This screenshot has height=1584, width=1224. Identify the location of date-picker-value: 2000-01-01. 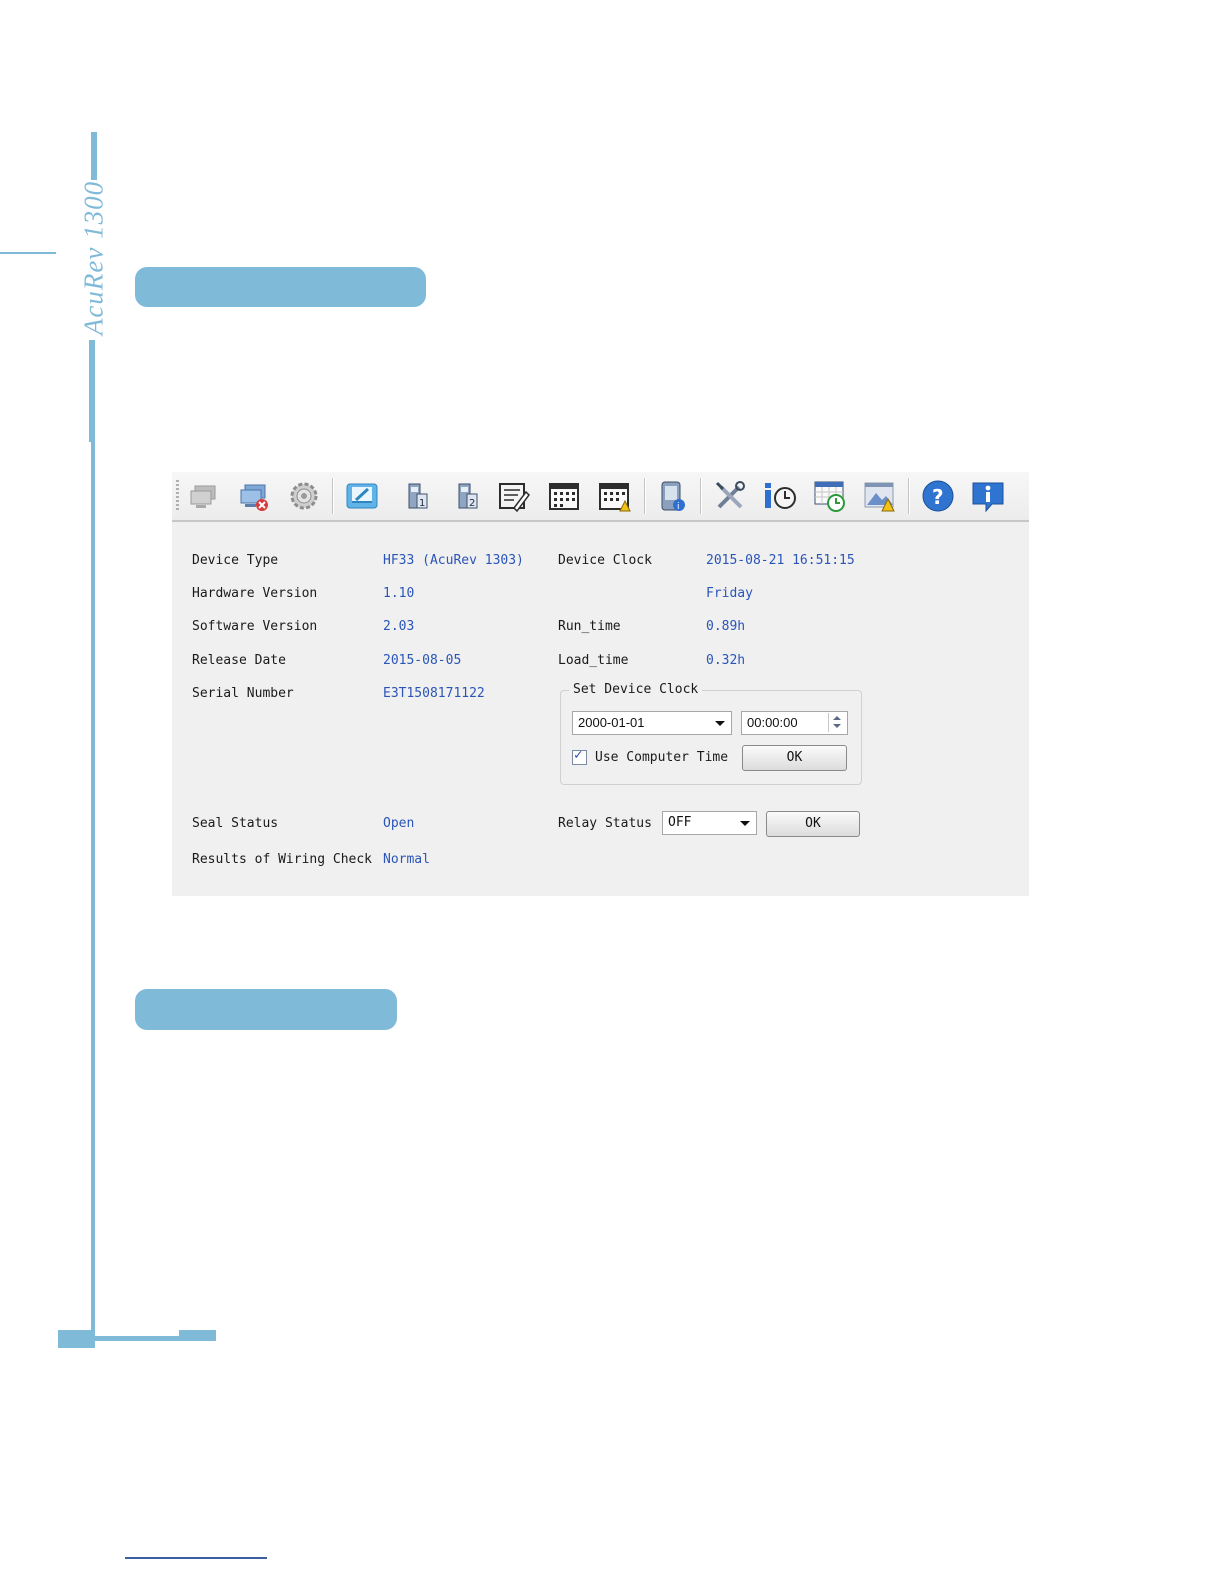
(611, 722).